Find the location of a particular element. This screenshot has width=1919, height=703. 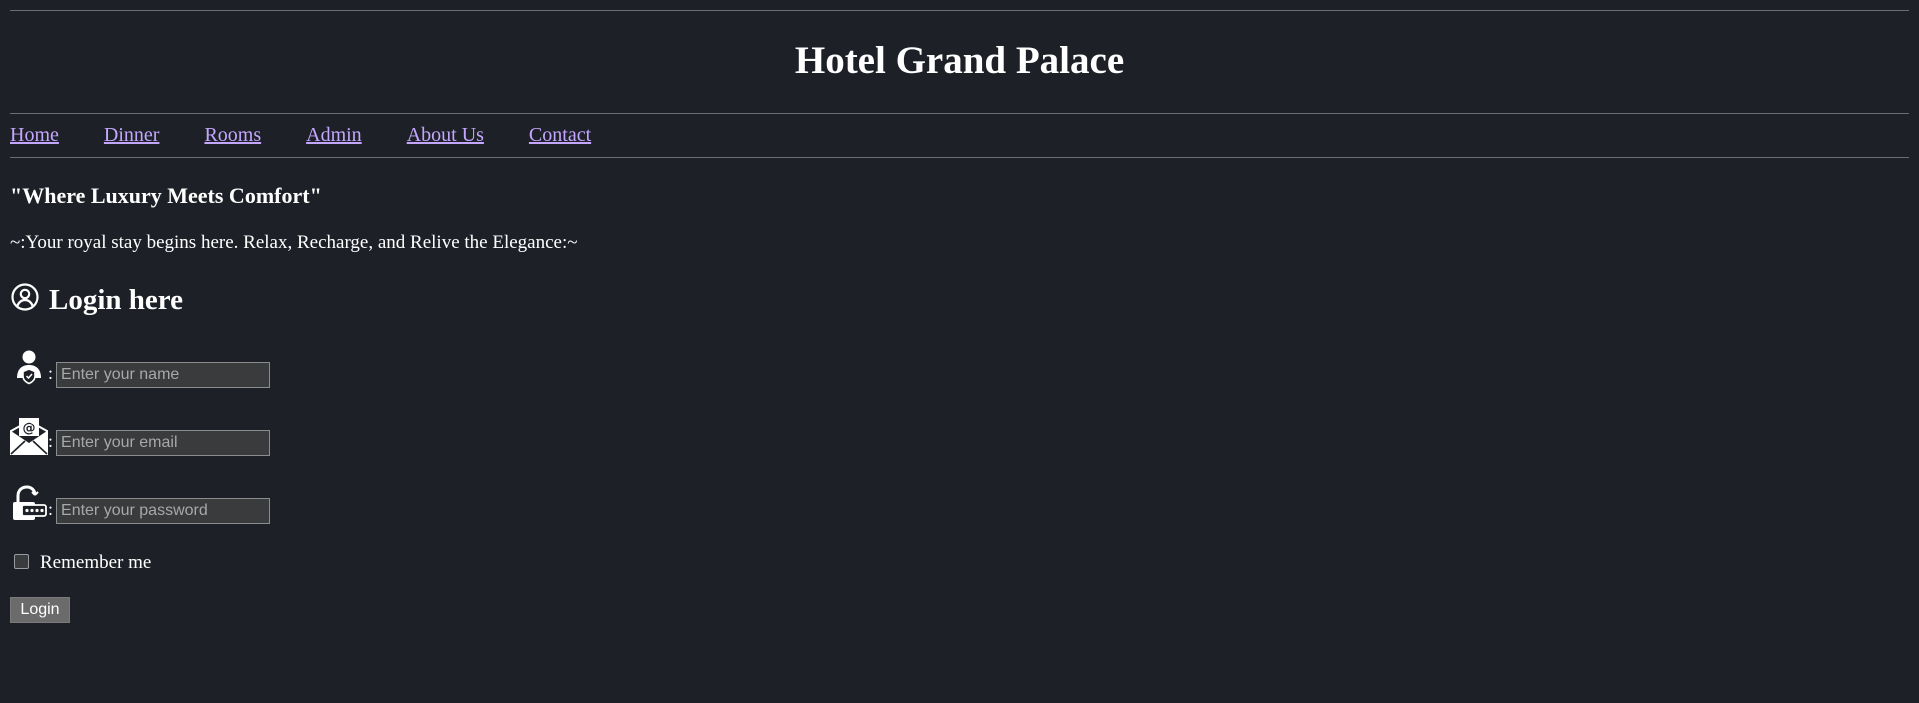

password-input is located at coordinates (163, 511).